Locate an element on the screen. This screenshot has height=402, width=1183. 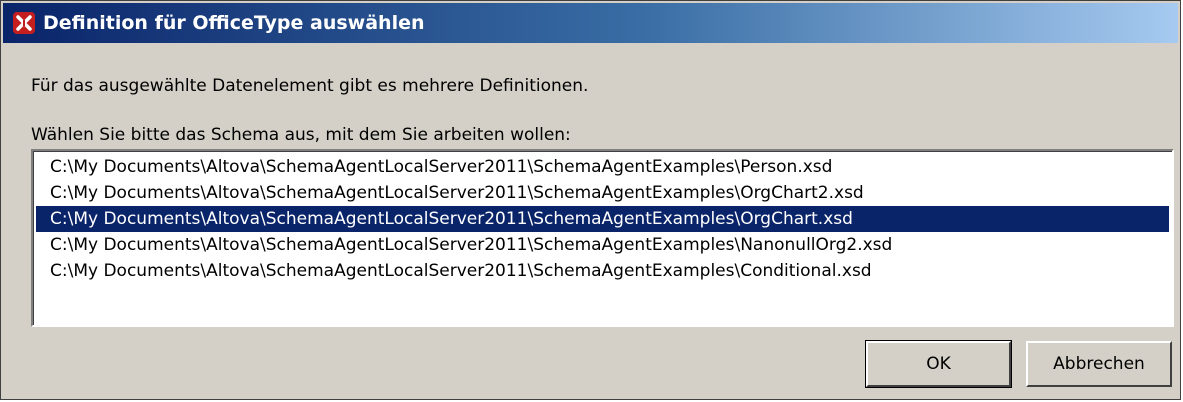
window-title: Definition für OfficeType auswählen is located at coordinates (234, 23).